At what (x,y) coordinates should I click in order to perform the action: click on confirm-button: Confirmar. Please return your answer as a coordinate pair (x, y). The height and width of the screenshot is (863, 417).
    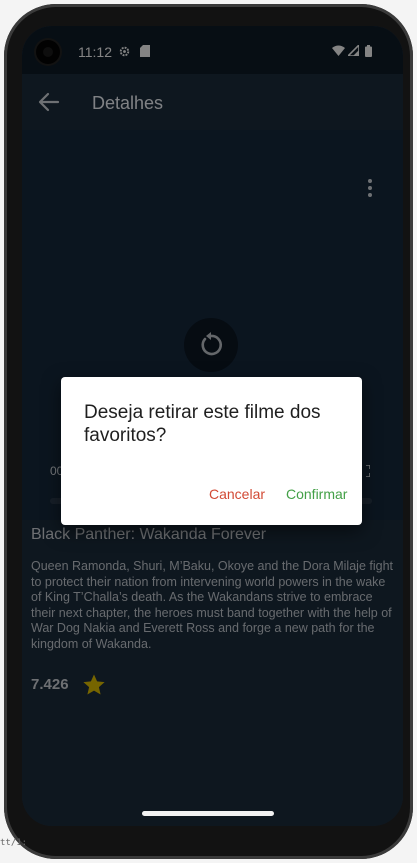
    Looking at the image, I should click on (316, 494).